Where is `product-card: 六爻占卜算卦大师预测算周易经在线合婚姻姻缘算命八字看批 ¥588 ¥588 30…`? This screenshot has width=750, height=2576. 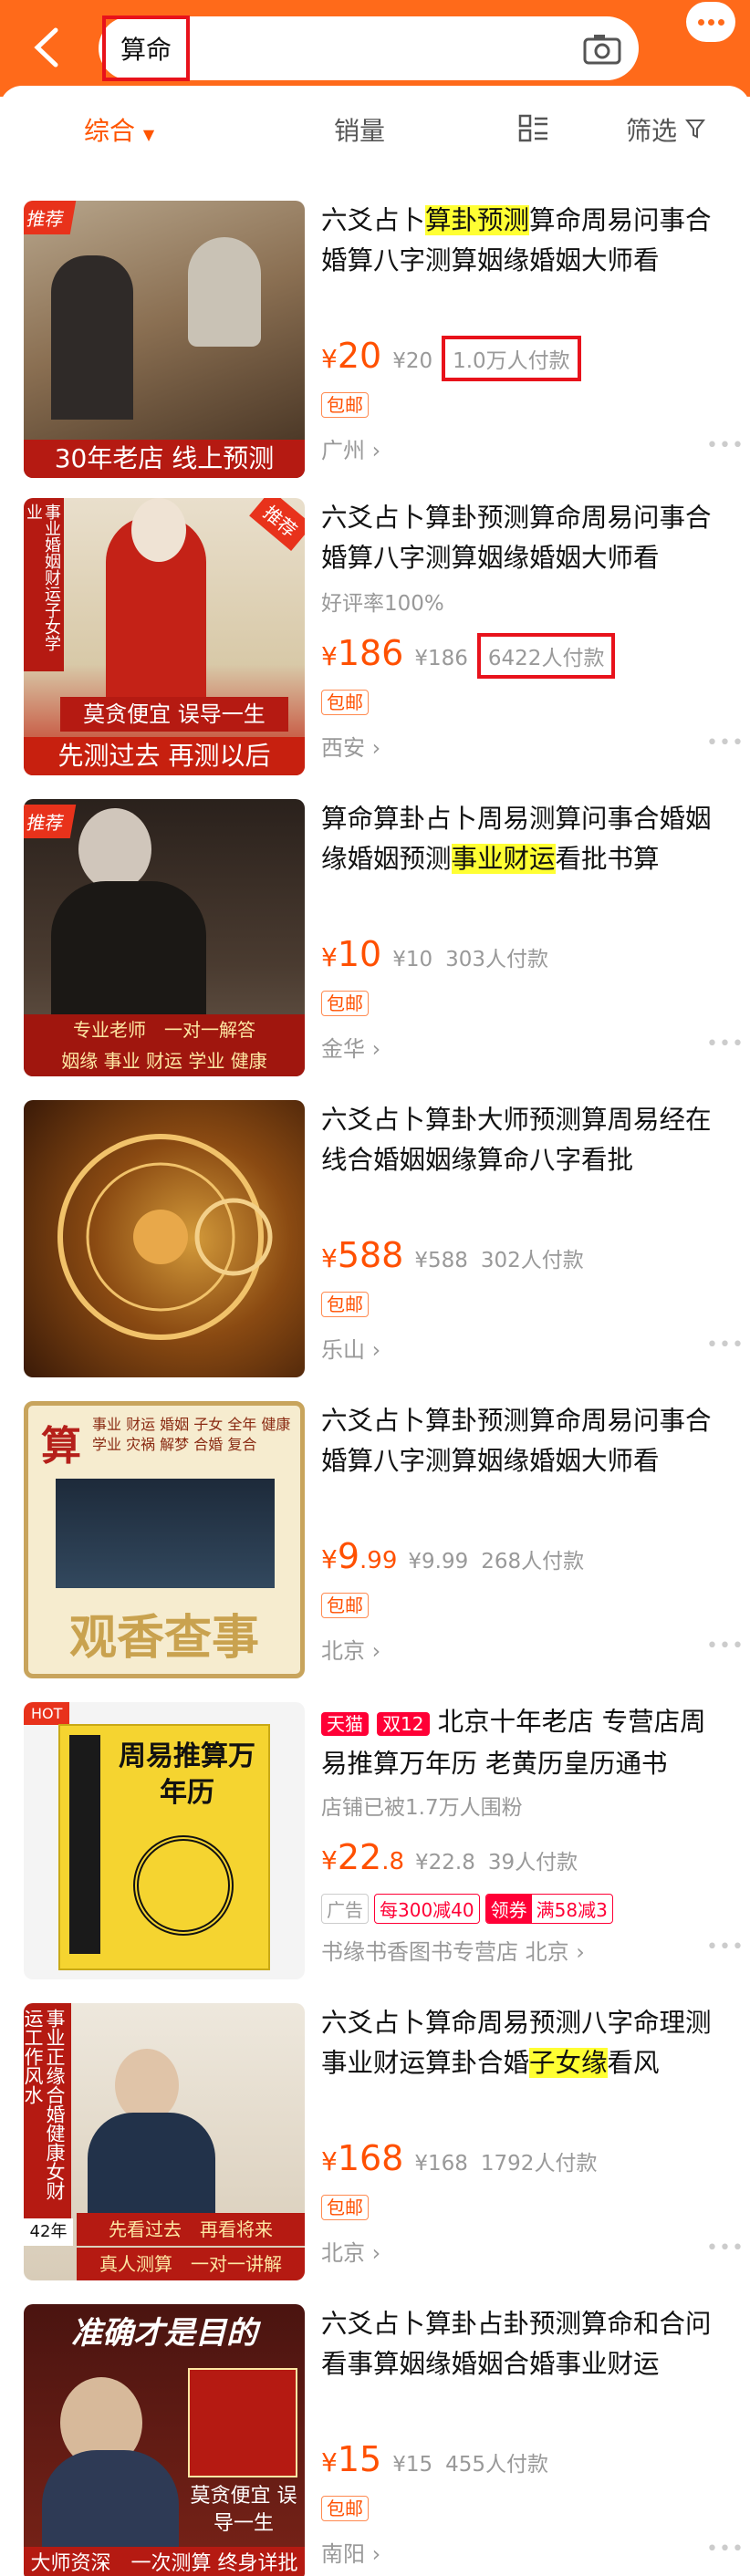 product-card: 六爻占卜算卦大师预测算周易经在线合婚姻姻缘算命八字看批 ¥588 ¥588 30… is located at coordinates (375, 1234).